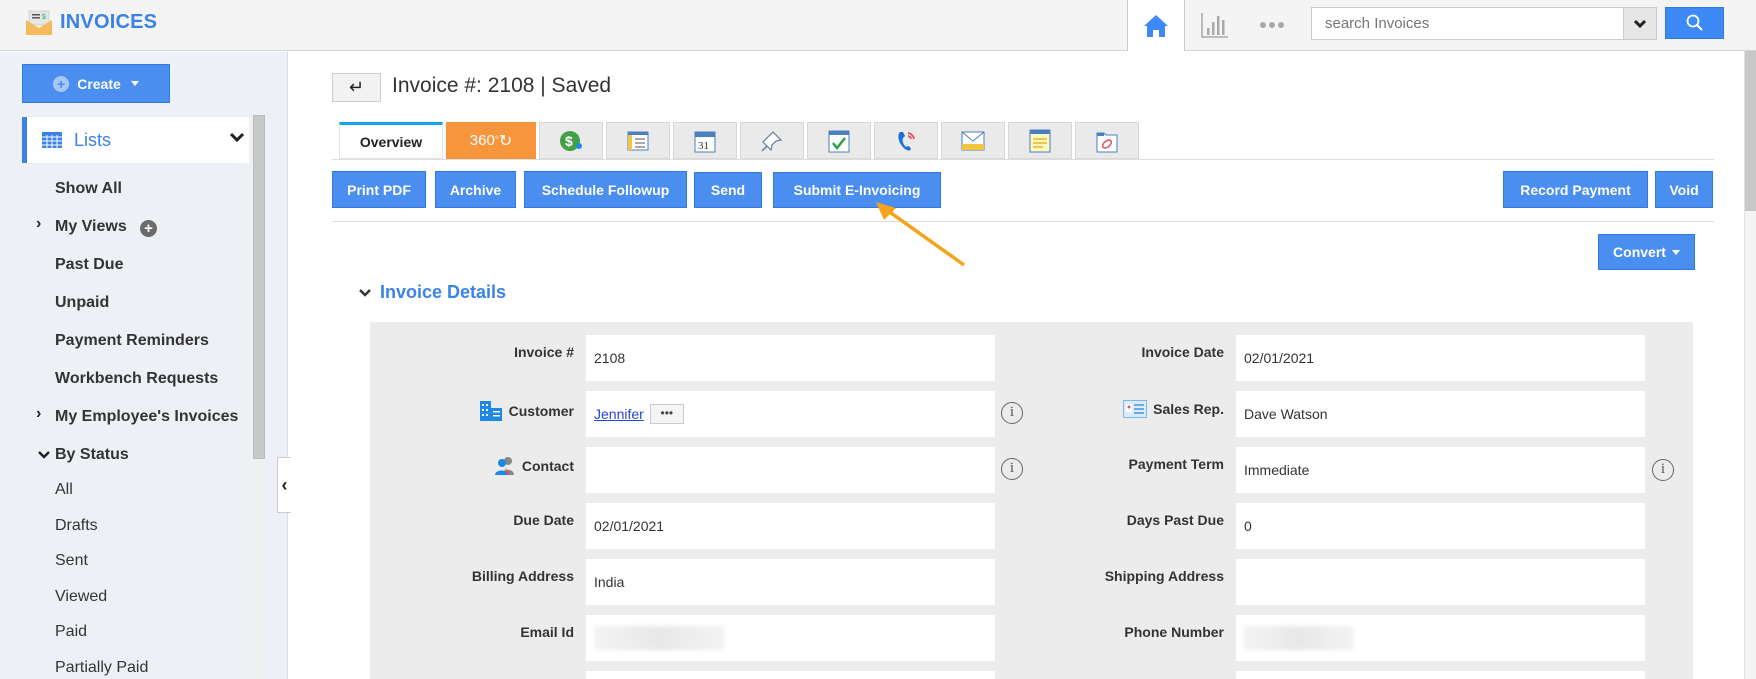 This screenshot has height=679, width=1756. I want to click on send-button: Send, so click(728, 190).